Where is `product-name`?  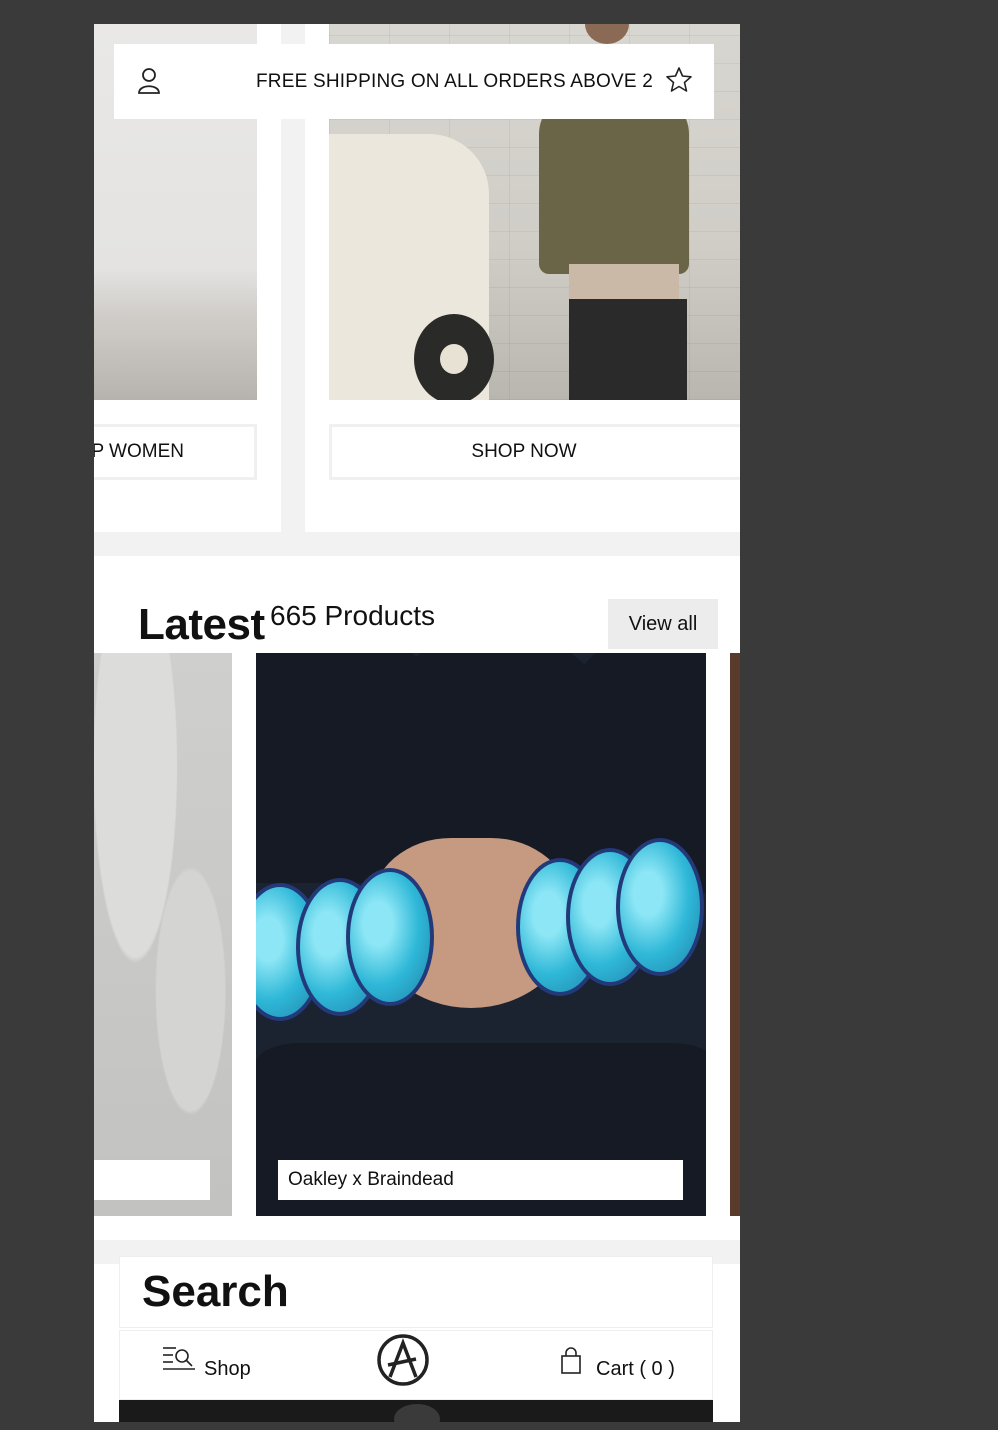 product-name is located at coordinates (152, 1180).